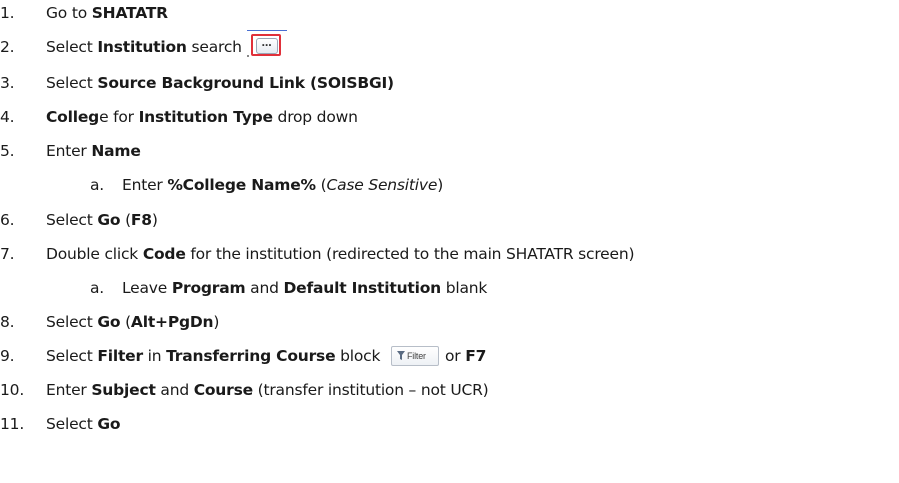  What do you see at coordinates (93, 151) in the screenshot?
I see `step-text: Enter Name` at bounding box center [93, 151].